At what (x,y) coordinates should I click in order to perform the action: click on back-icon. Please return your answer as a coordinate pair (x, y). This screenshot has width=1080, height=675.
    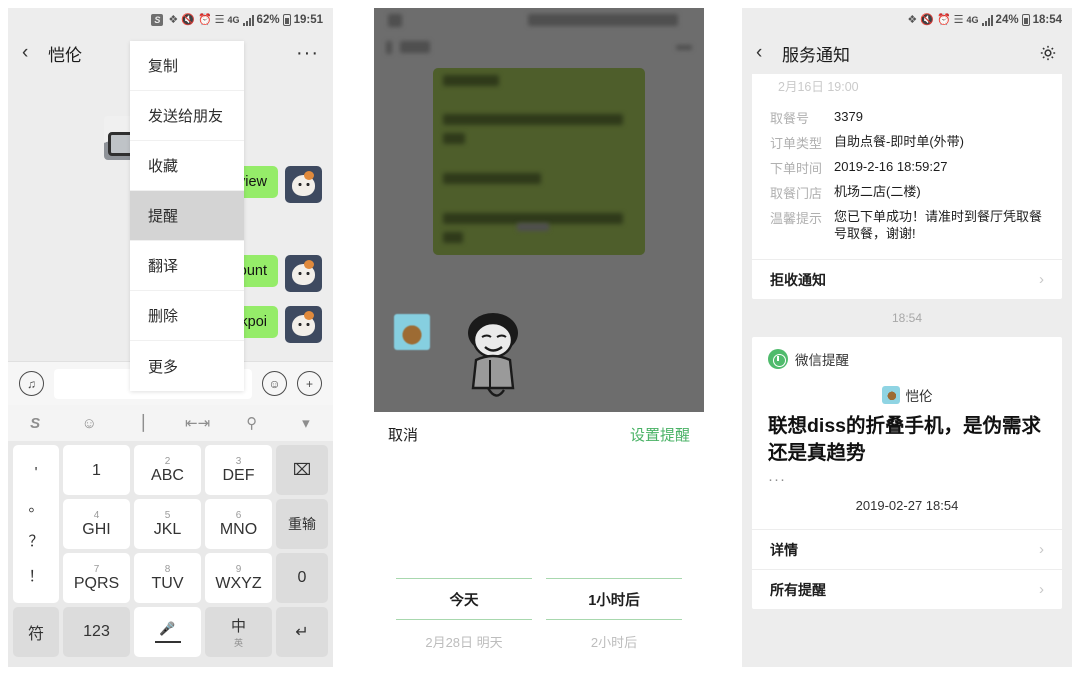
    Looking at the image, I should click on (389, 47).